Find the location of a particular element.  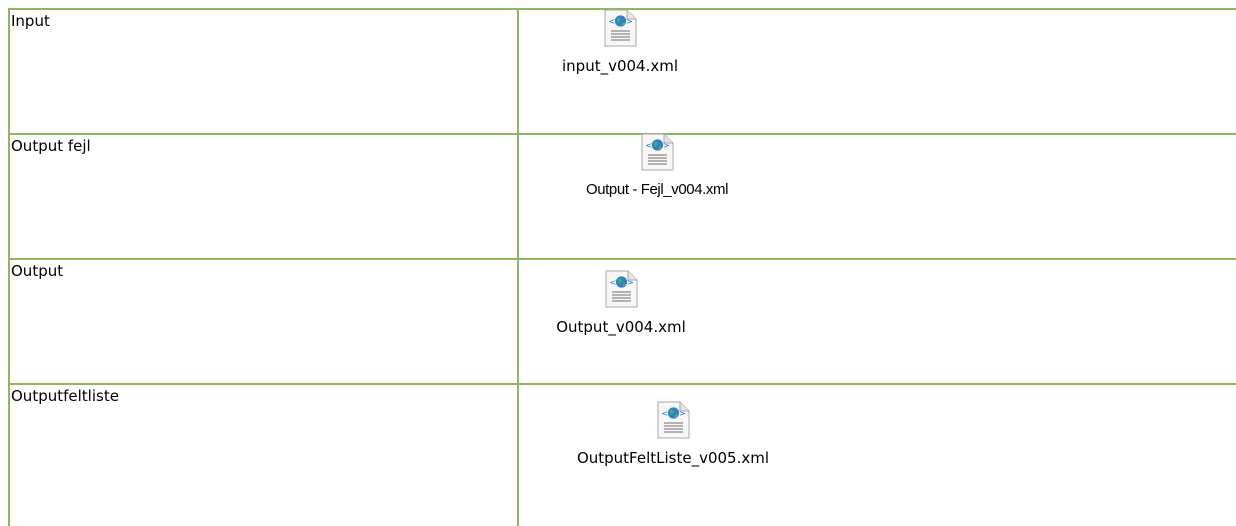

row-label: Outputfeltliste is located at coordinates (65, 396).